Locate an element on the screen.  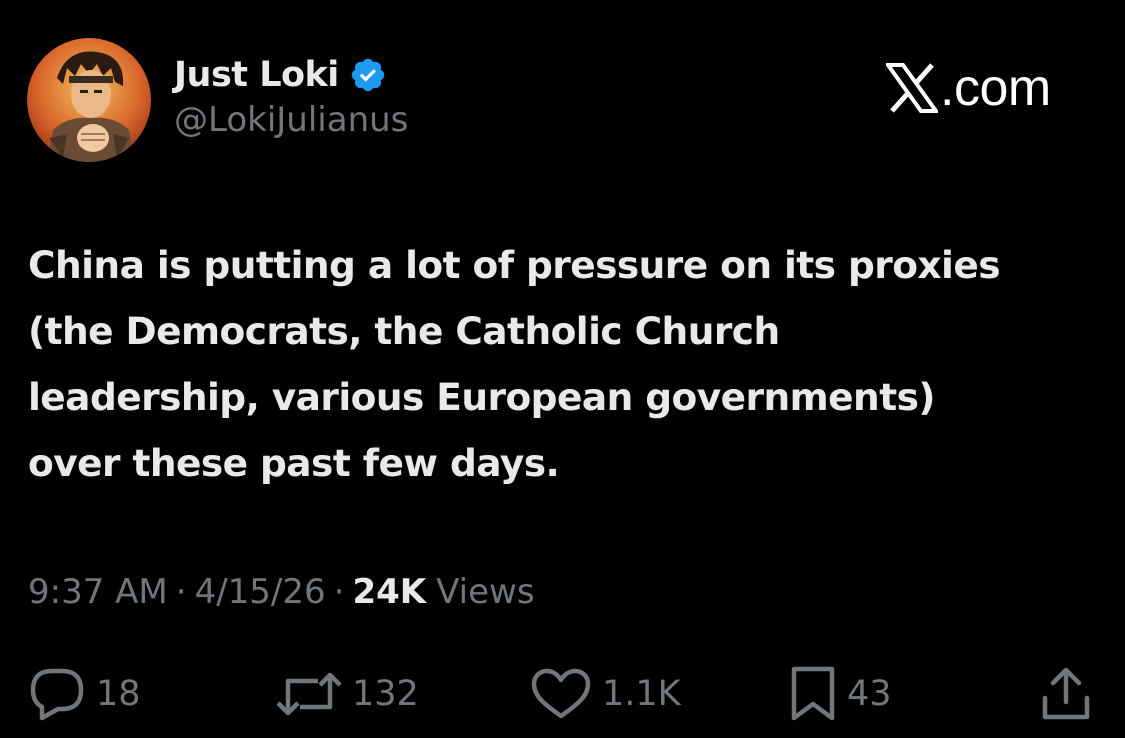
author-name-row: Just Loki is located at coordinates (280, 75).